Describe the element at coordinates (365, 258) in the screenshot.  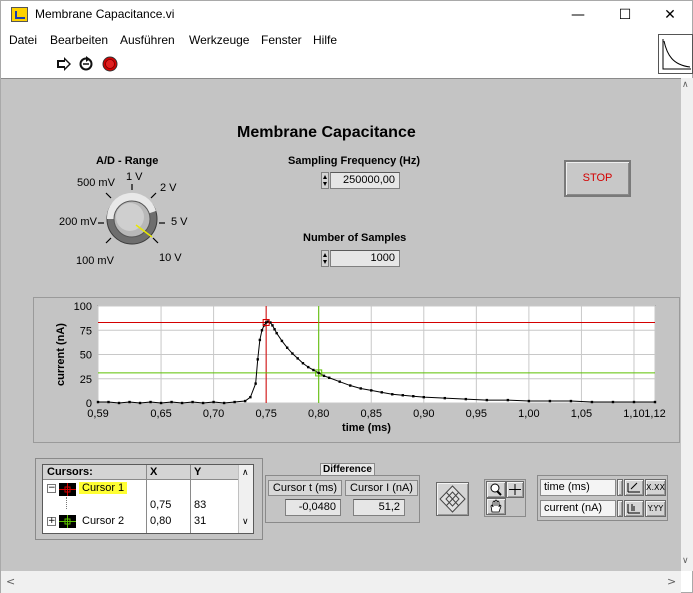
I see `number-of-samples-input: 1000` at that location.